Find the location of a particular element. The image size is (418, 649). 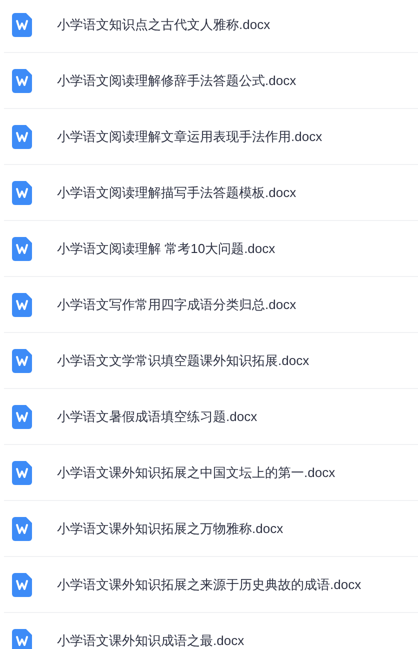

file-name: 小学语文课外知识拓展之来源于历史典故的成语.docx is located at coordinates (209, 585).